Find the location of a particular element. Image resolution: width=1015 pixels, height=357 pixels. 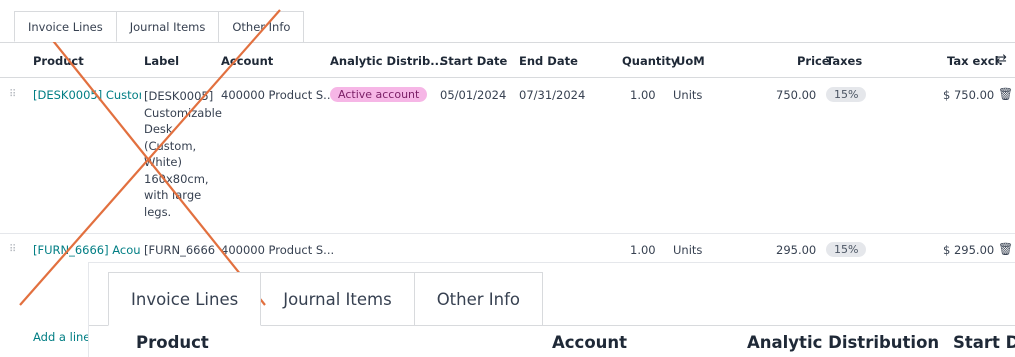

row-price: 295.00 is located at coordinates (796, 250).